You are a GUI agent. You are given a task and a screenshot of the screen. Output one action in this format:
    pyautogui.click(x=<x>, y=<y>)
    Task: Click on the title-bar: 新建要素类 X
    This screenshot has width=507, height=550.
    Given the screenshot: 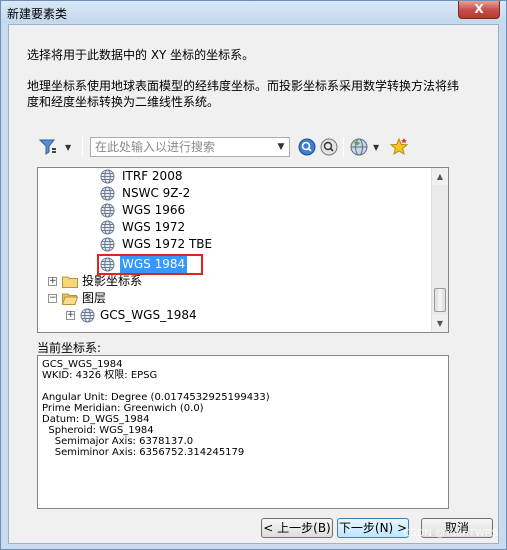 What is the action you would take?
    pyautogui.click(x=253, y=12)
    